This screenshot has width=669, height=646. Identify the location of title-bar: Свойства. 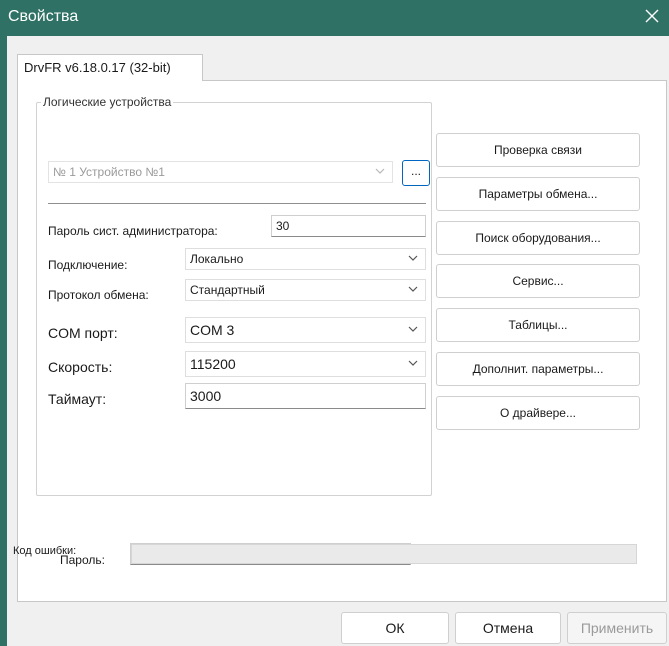
(334, 18).